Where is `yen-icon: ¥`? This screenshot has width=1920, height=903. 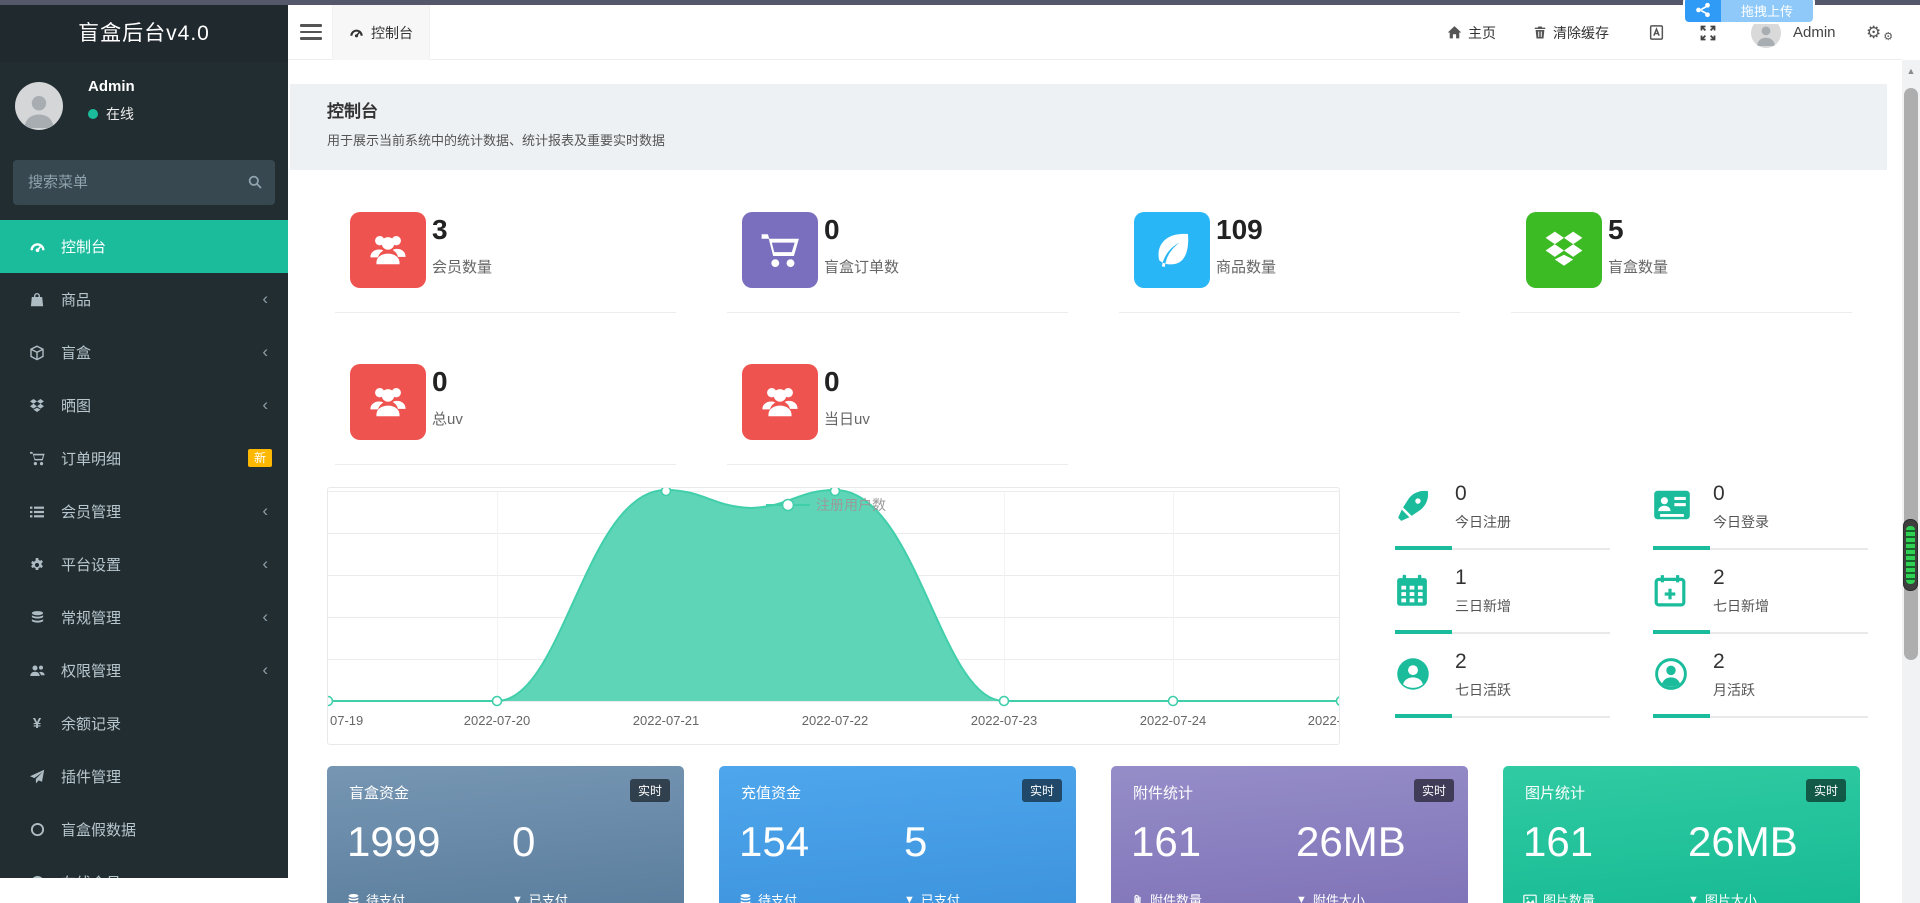
yen-icon: ¥ is located at coordinates (37, 723).